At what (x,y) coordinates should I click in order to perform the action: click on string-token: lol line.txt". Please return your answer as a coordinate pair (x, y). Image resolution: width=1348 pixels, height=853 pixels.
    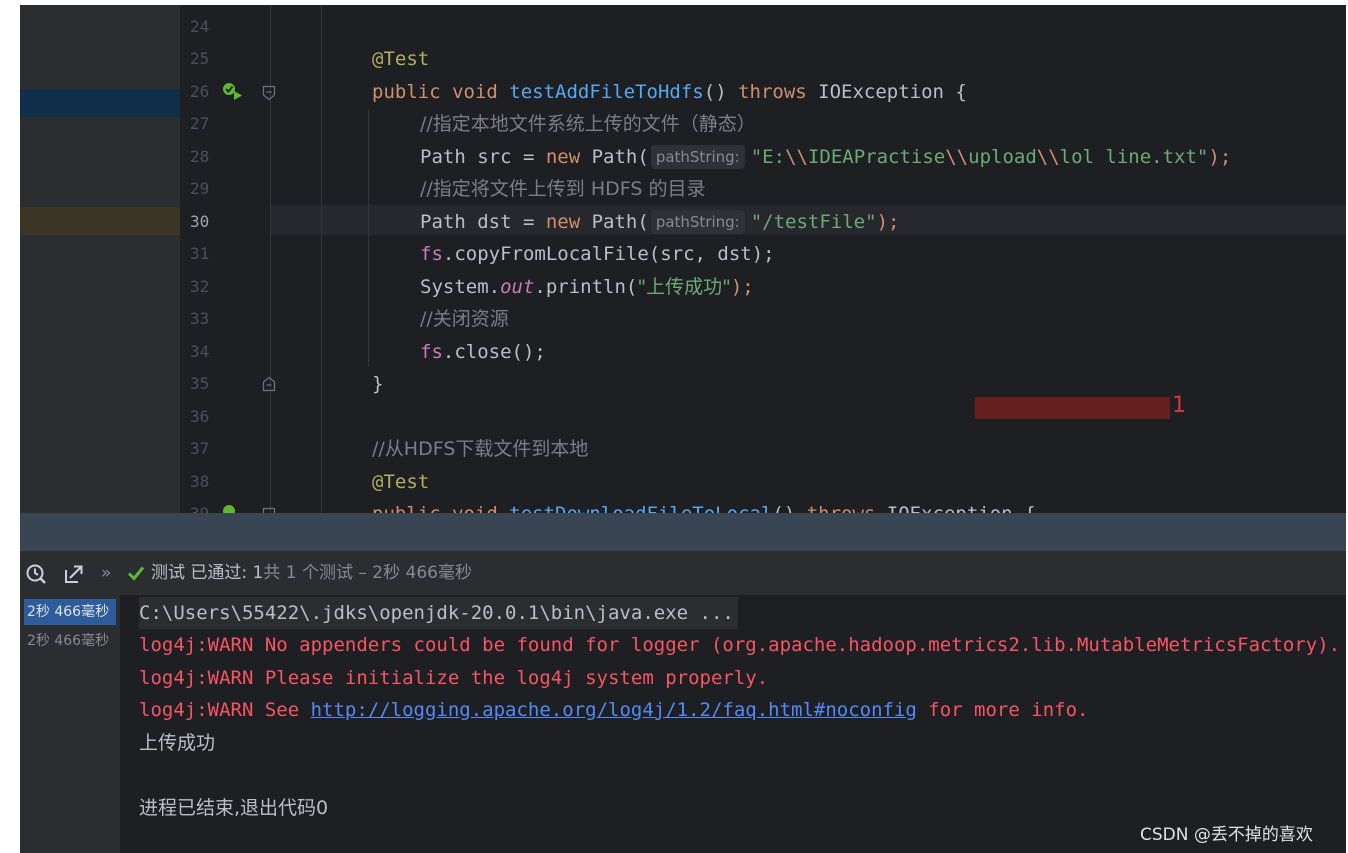
    Looking at the image, I should click on (1134, 157).